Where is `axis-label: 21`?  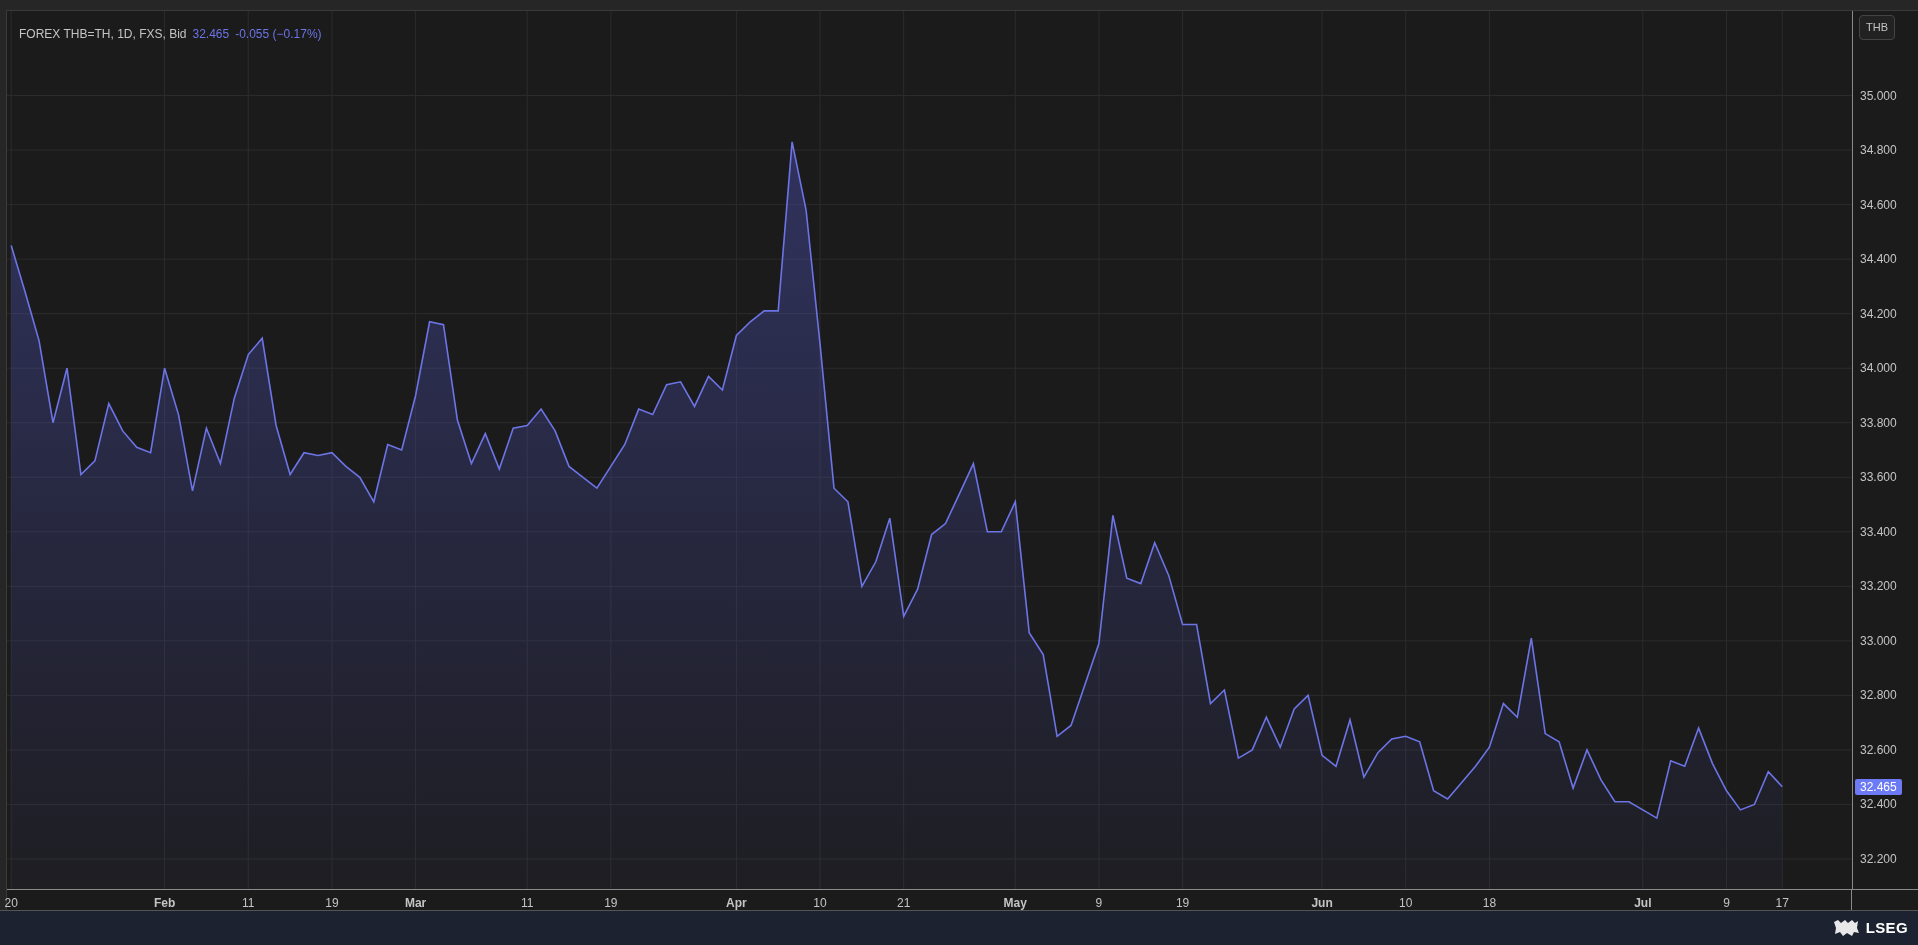 axis-label: 21 is located at coordinates (904, 903).